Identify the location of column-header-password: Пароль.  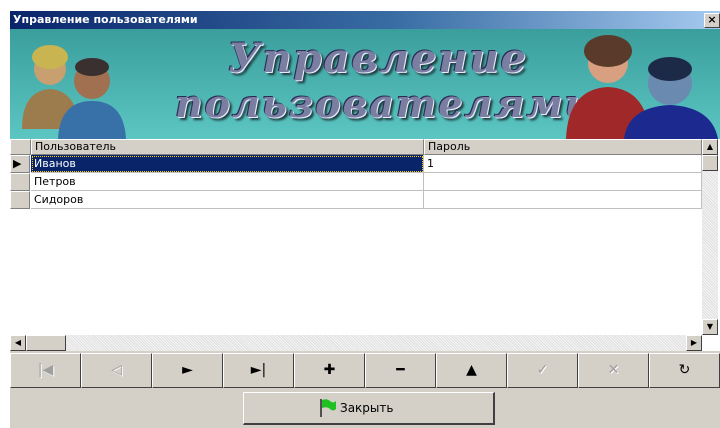
(563, 147).